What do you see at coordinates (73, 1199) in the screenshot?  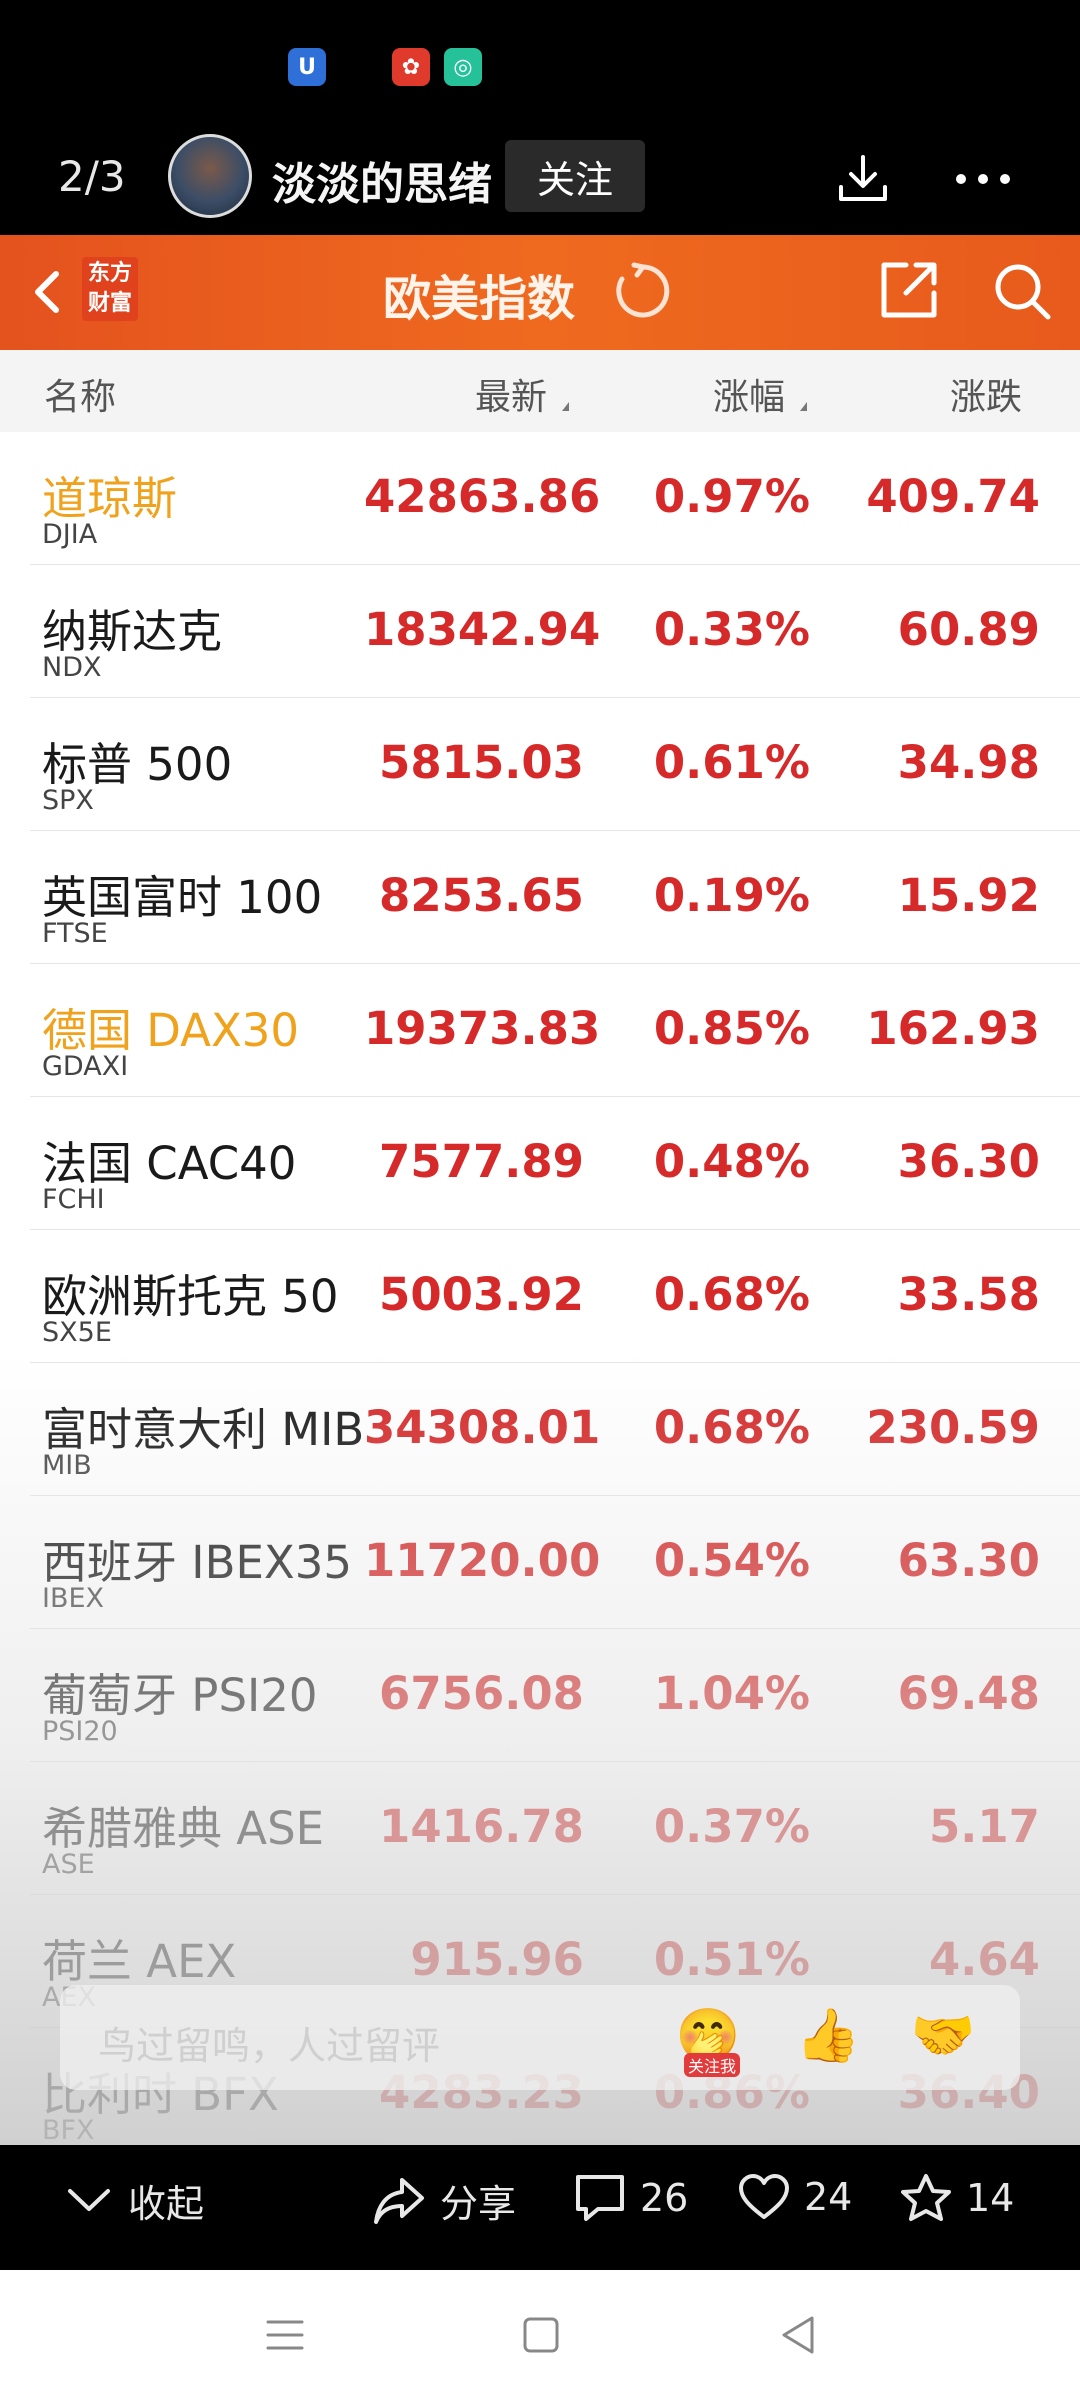 I see `index-code: FCHI` at bounding box center [73, 1199].